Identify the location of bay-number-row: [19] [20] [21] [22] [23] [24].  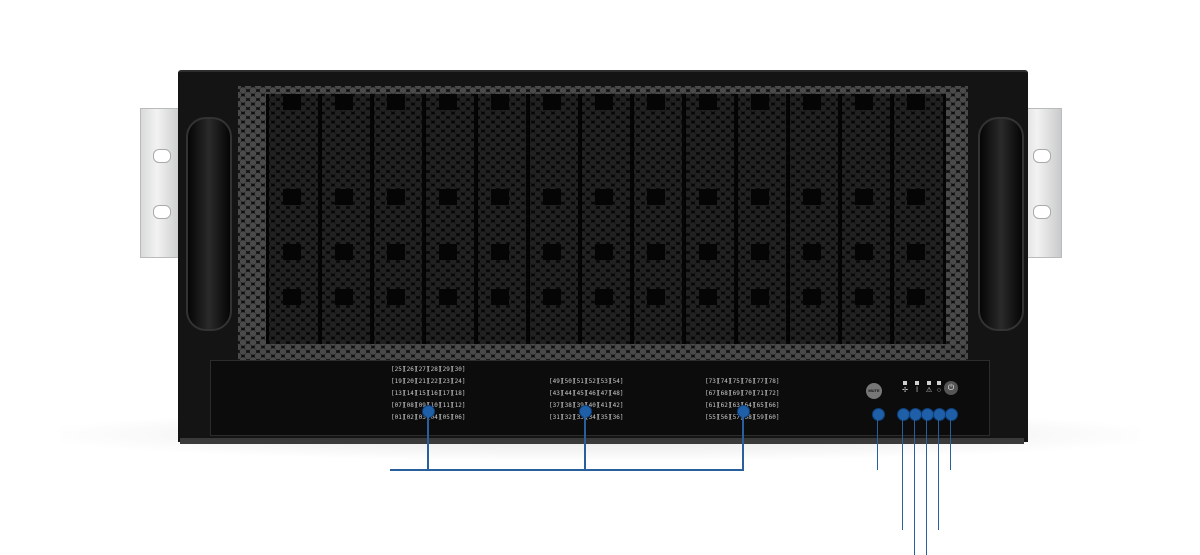
(428, 381).